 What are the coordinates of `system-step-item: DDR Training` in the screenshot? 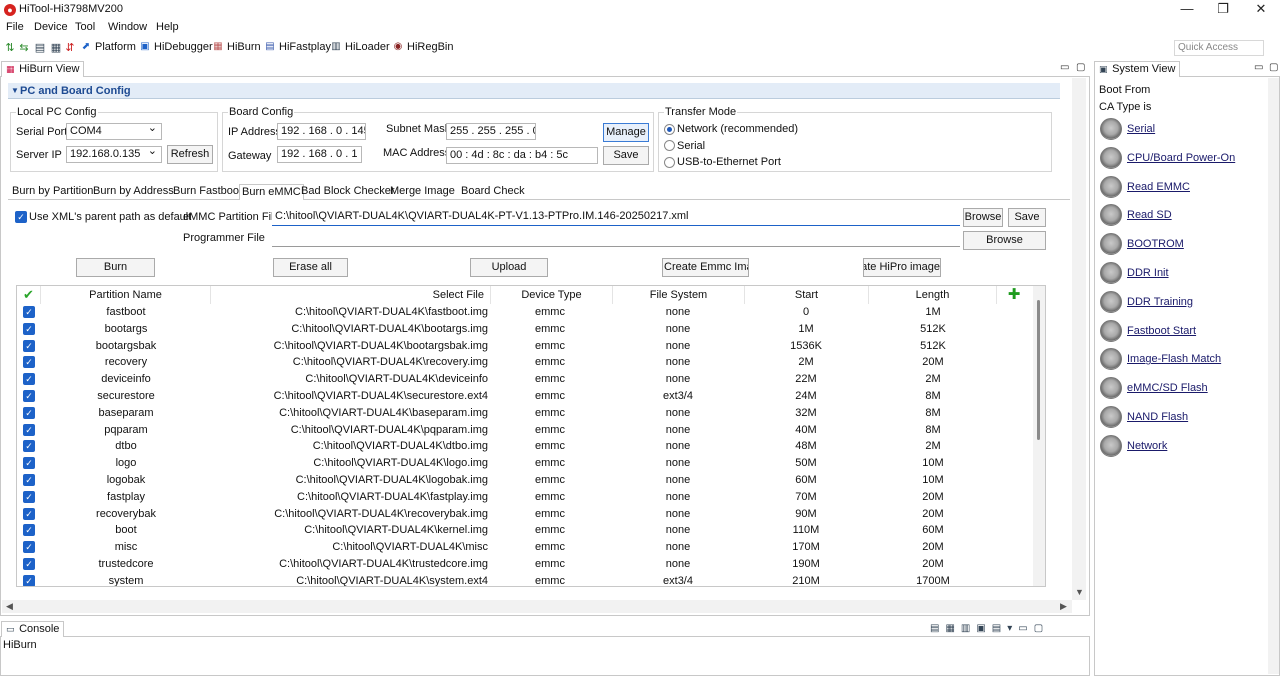 It's located at (1146, 301).